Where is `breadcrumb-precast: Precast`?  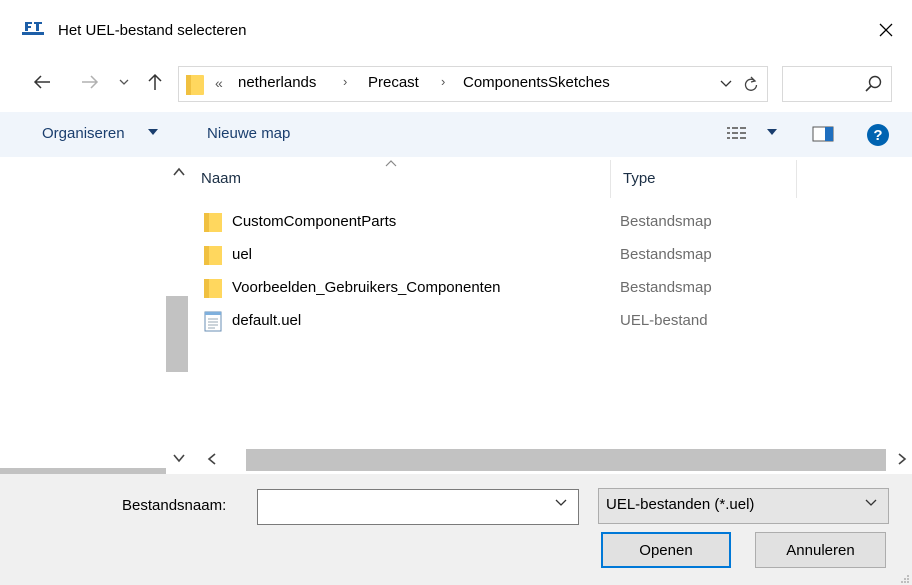 breadcrumb-precast: Precast is located at coordinates (393, 82).